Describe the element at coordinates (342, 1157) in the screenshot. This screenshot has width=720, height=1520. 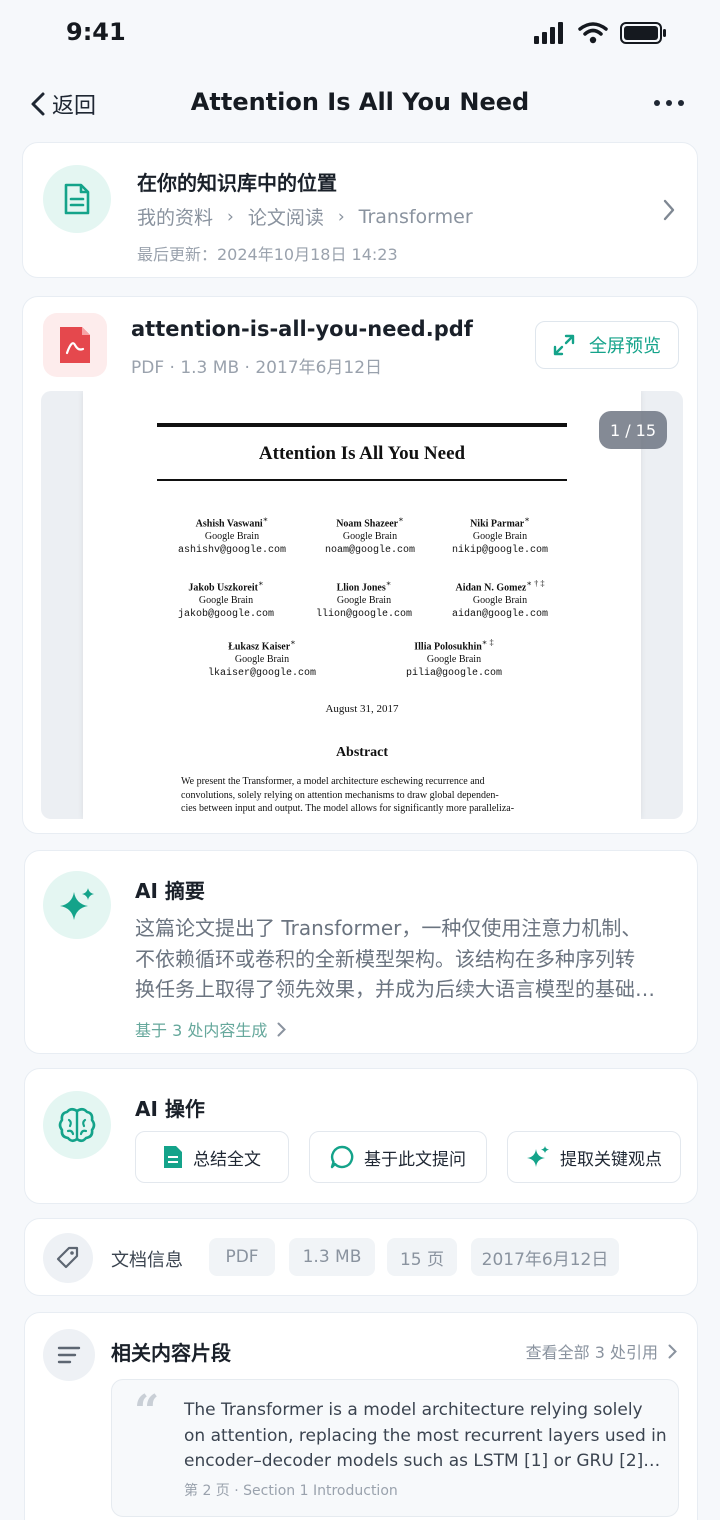
I see `chat-bubble-icon` at that location.